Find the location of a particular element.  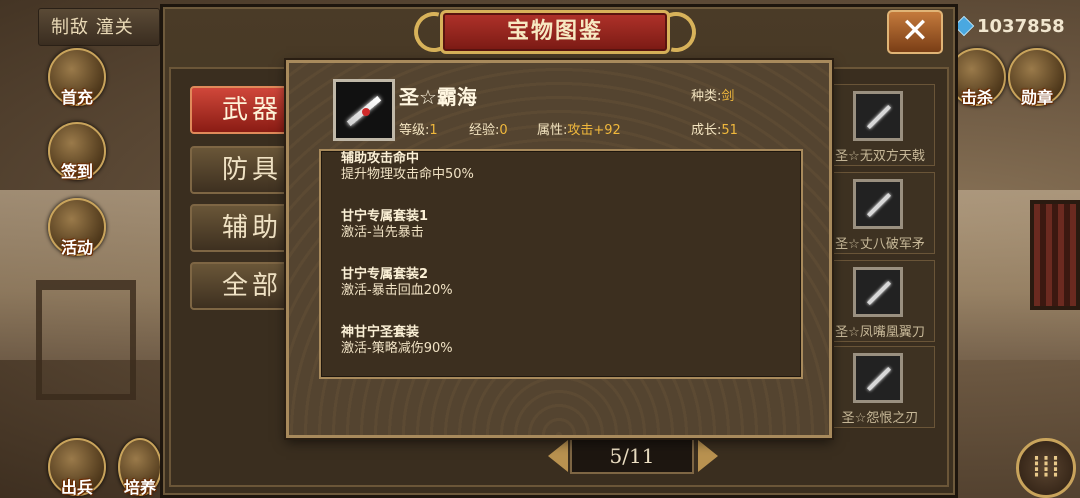

tab-all: 全部 is located at coordinates (240, 286).